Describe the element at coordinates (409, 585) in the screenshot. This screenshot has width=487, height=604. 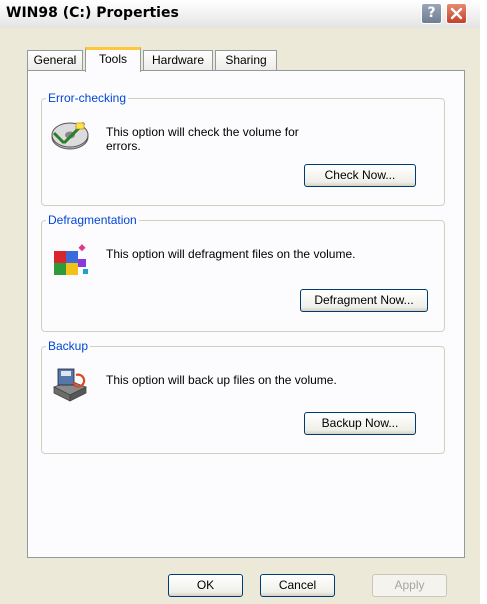
I see `apply-button: Apply` at that location.